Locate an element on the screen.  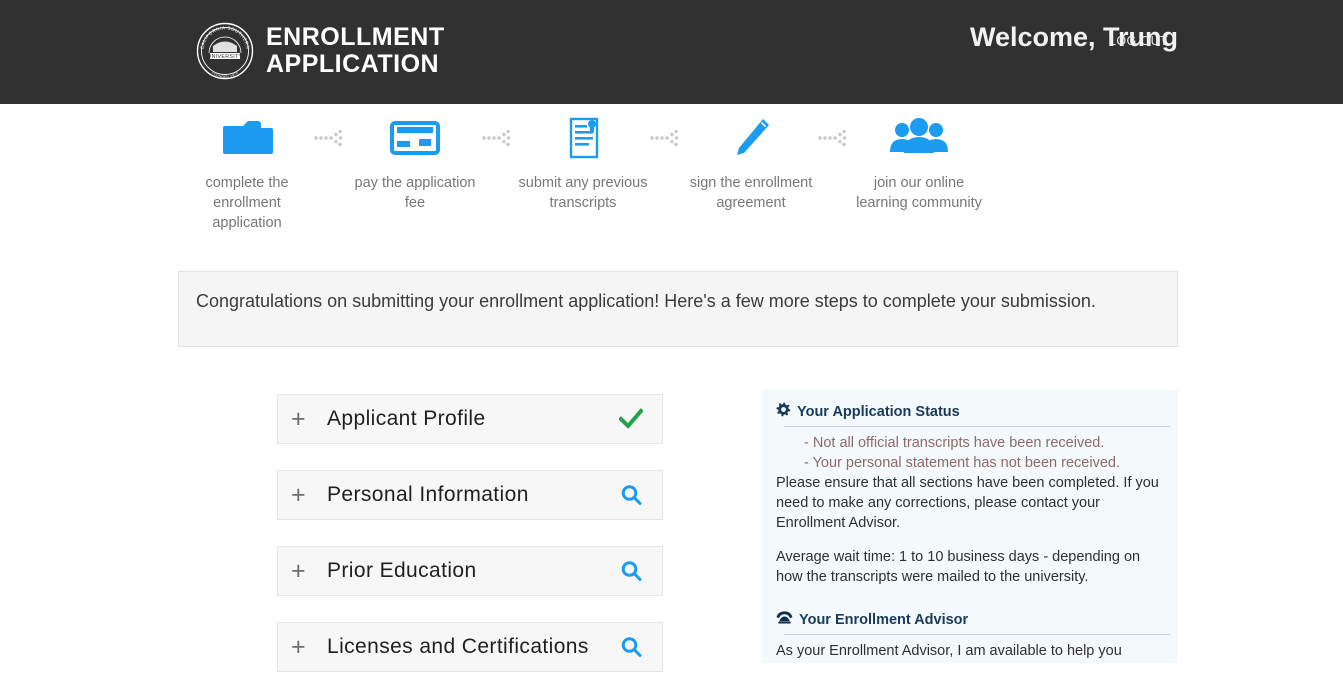
accordion-item-label: Applicant Profile is located at coordinates (406, 418).